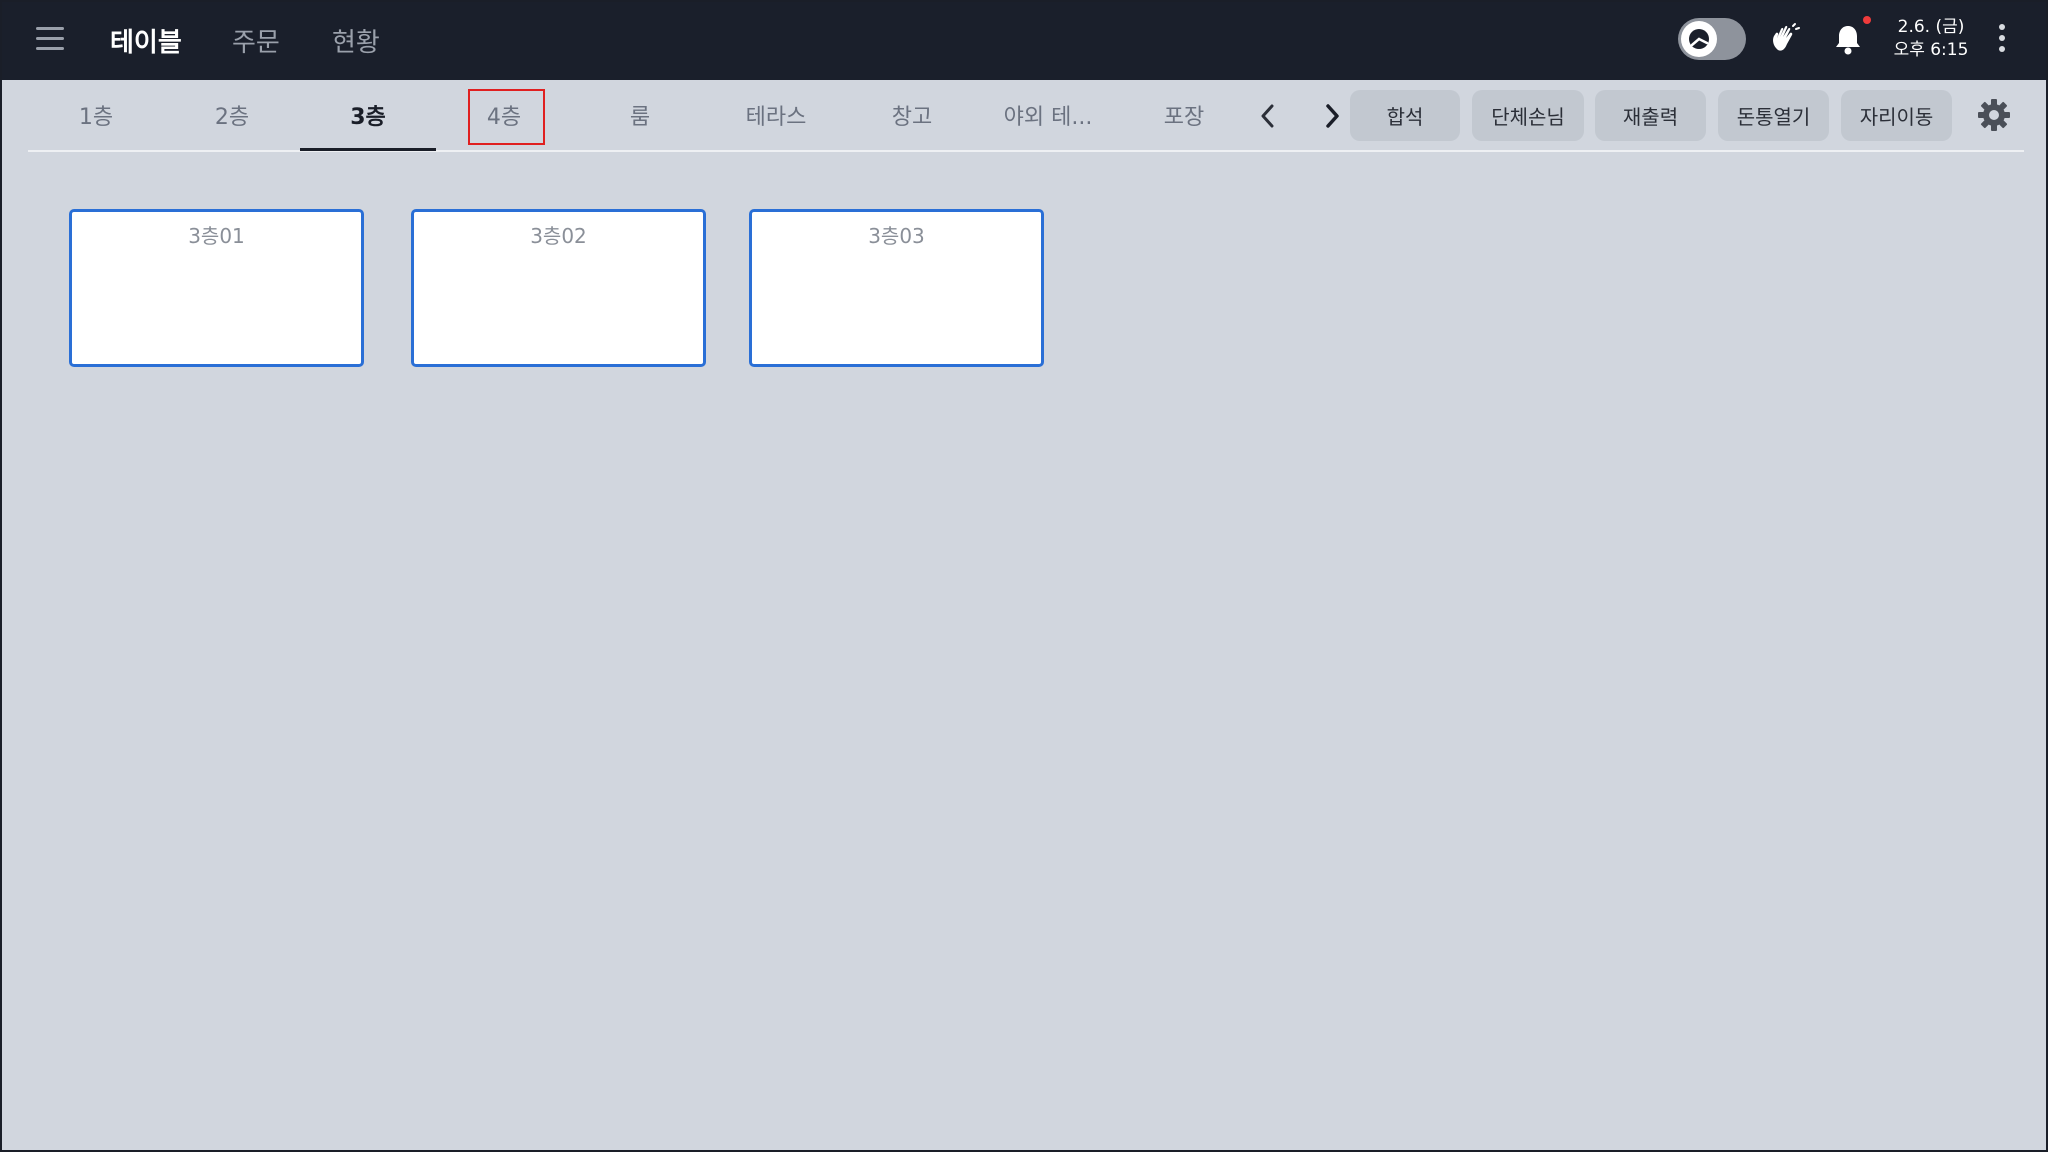 This screenshot has height=1152, width=2048. Describe the element at coordinates (146, 40) in the screenshot. I see `nav-tab-table: 테이블` at that location.